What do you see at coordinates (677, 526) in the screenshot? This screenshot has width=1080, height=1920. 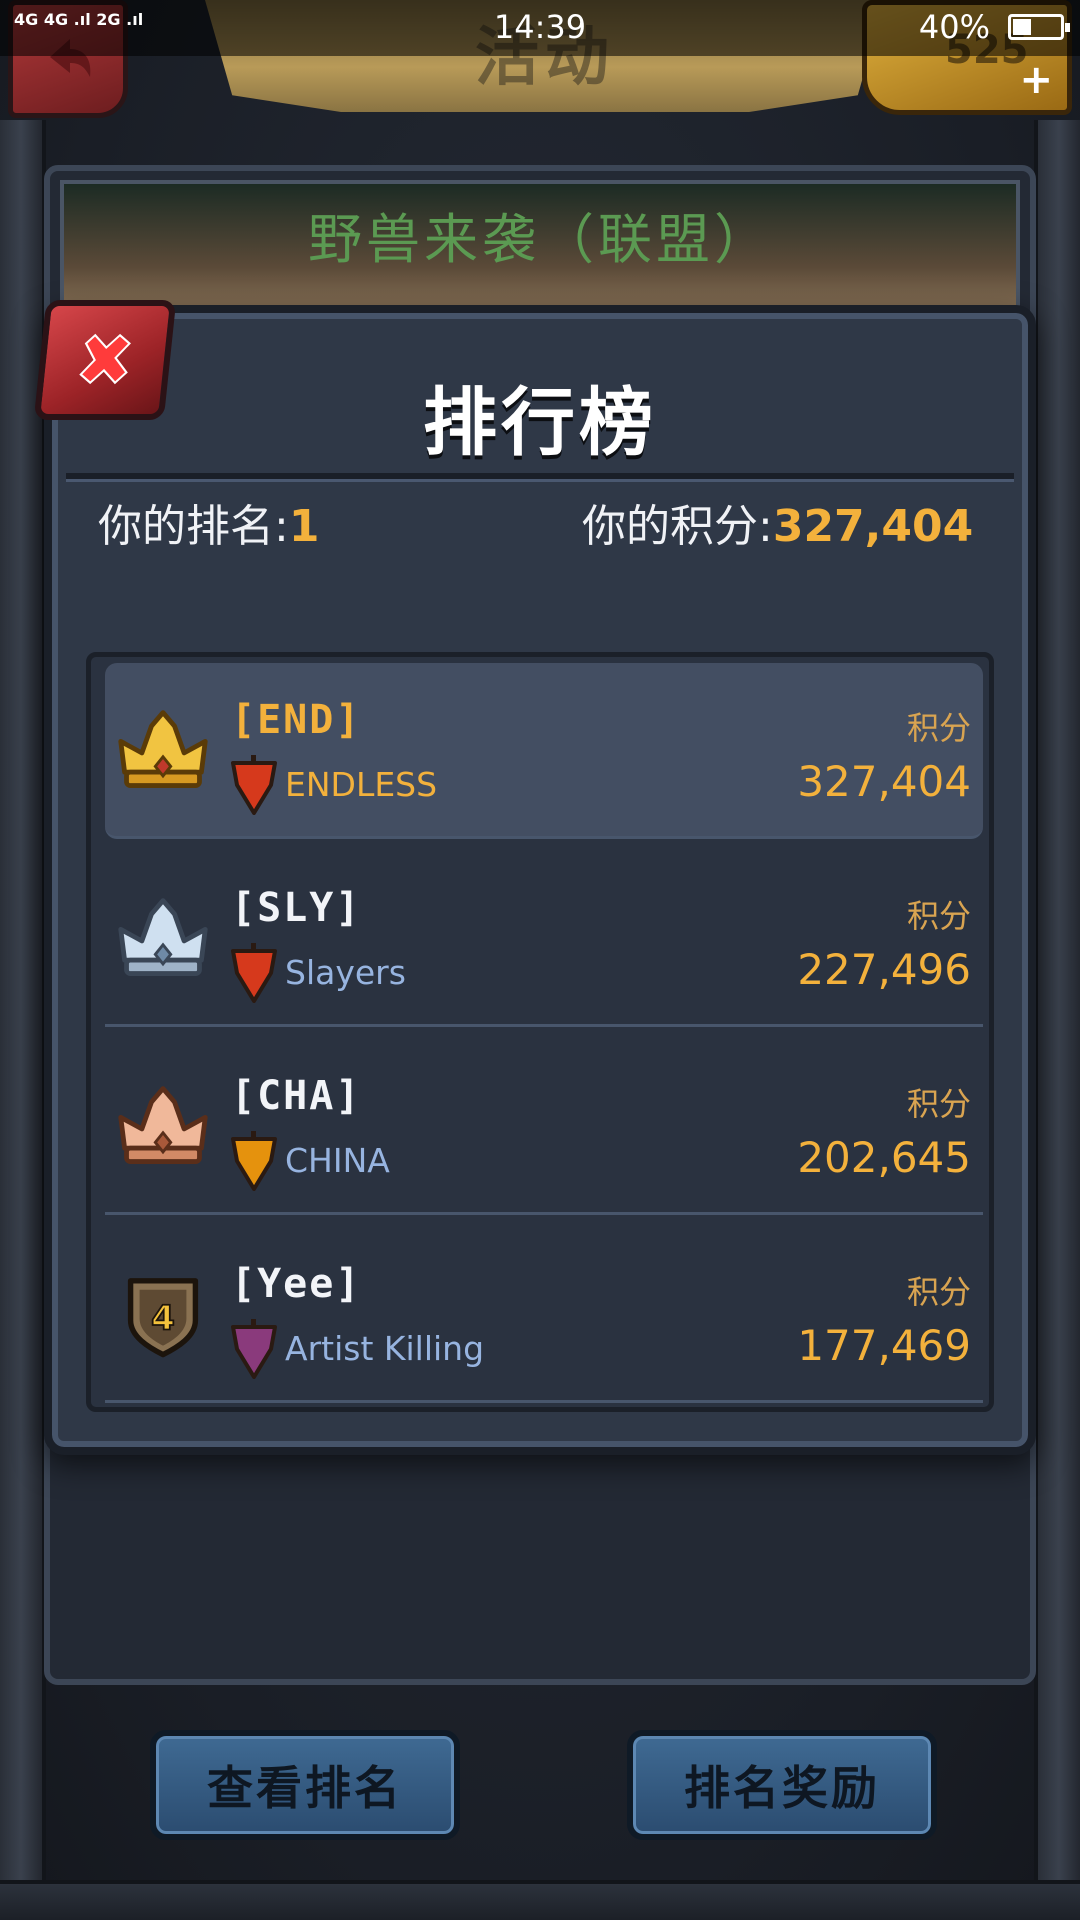 I see `my-score-label: 你的积分:` at bounding box center [677, 526].